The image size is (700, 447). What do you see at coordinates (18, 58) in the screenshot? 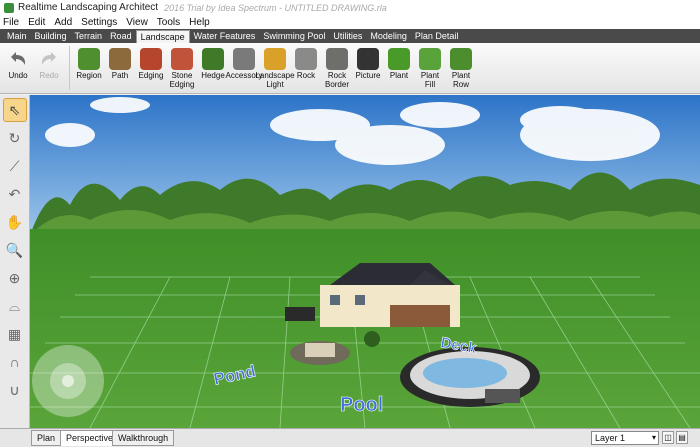
I see `undo-icon` at bounding box center [18, 58].